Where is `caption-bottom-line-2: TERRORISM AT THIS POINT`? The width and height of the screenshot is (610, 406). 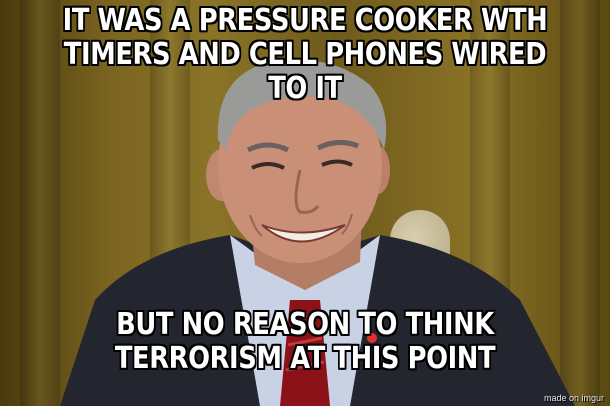 caption-bottom-line-2: TERRORISM AT THIS POINT is located at coordinates (305, 358).